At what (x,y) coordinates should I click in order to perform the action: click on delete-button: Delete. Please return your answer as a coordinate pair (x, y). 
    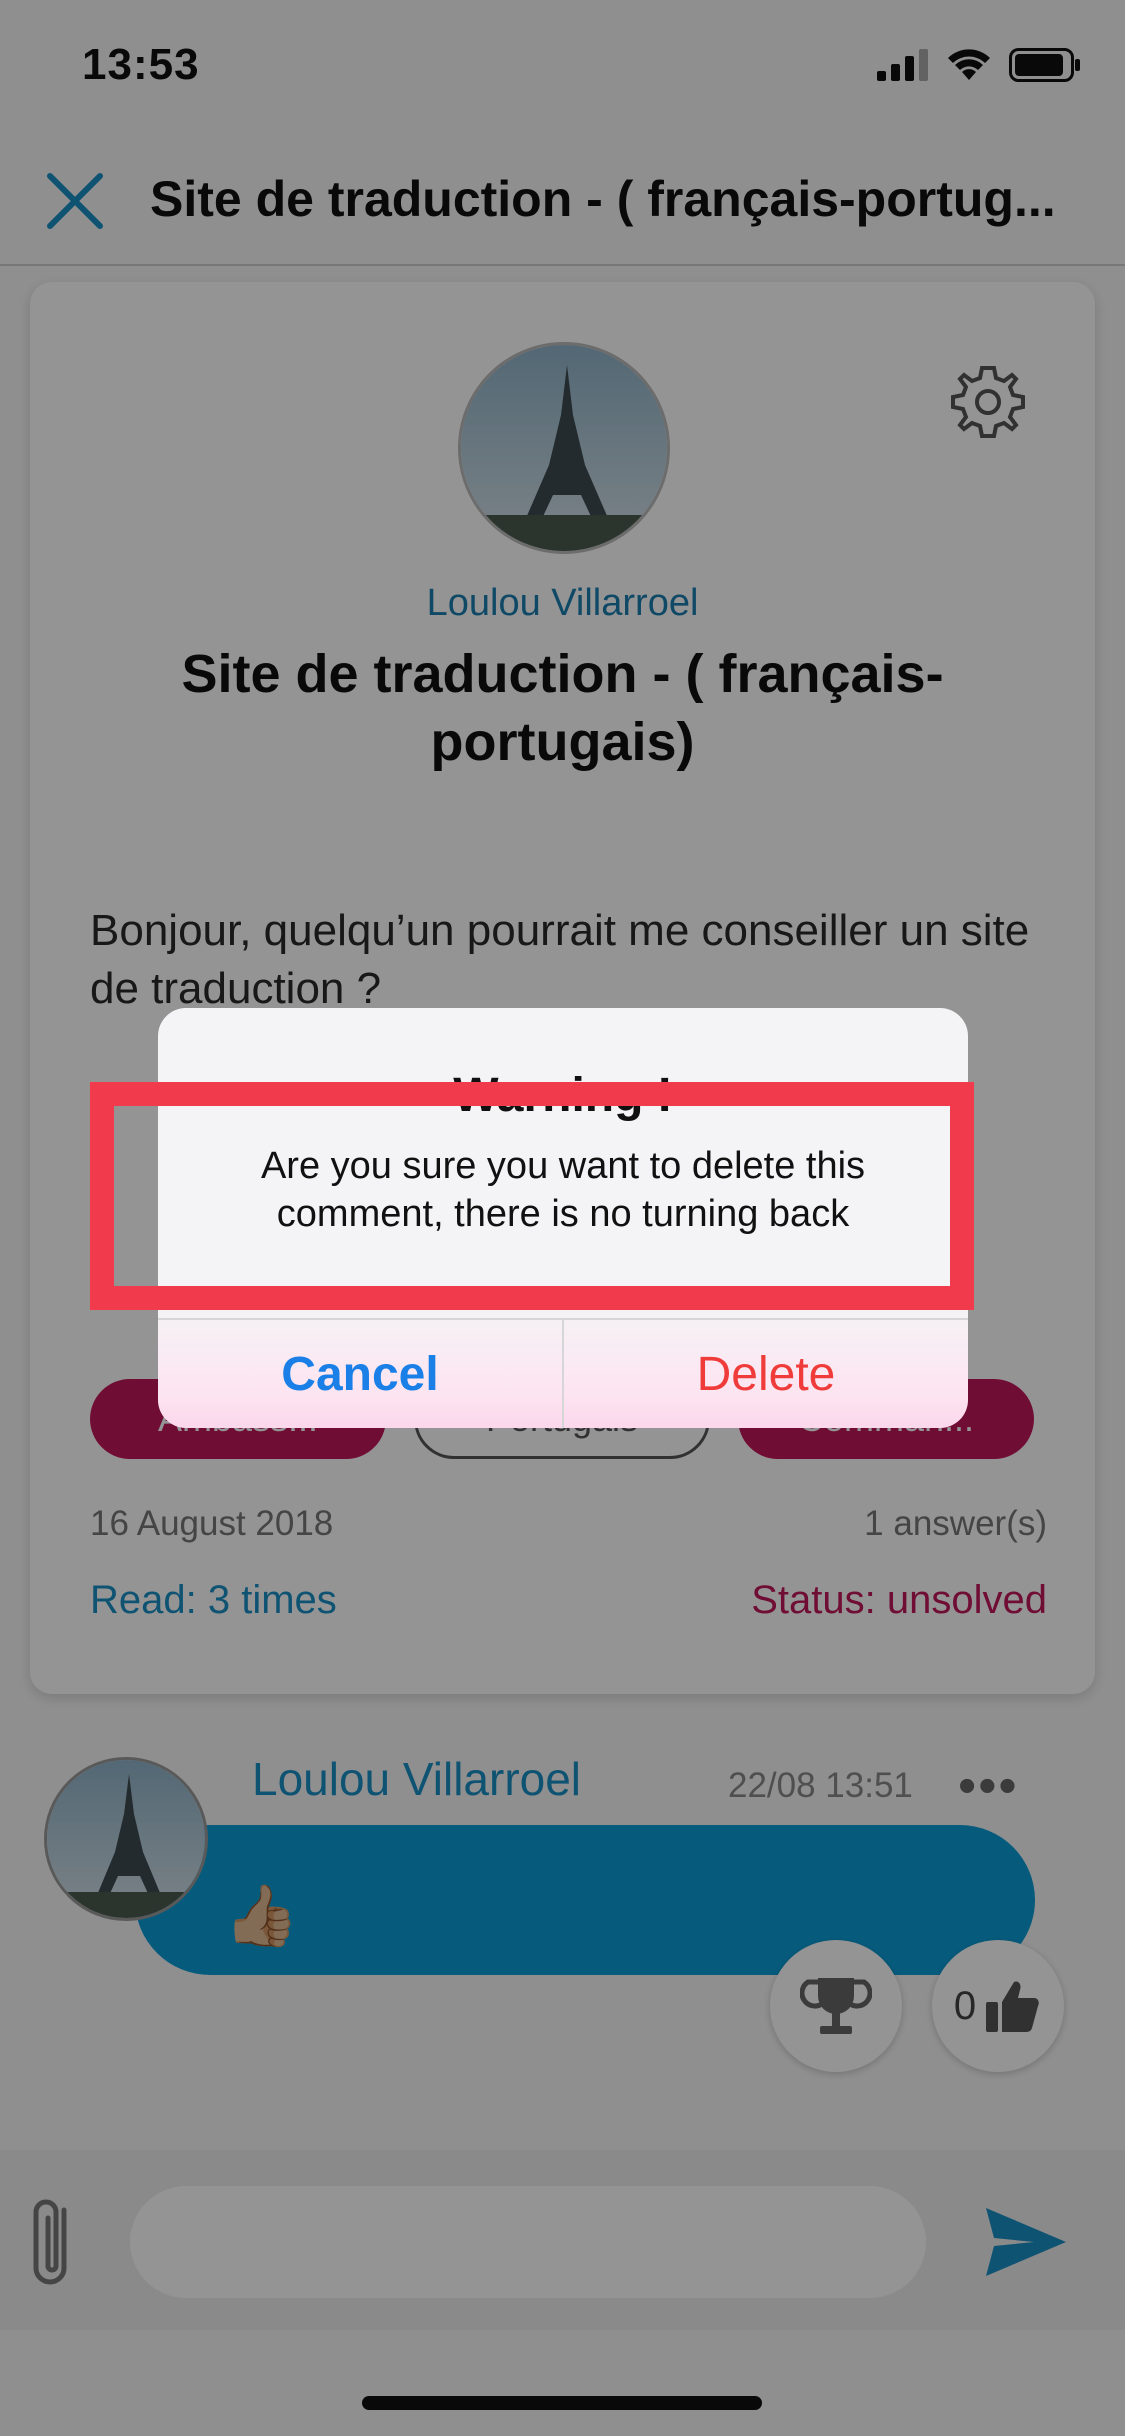
    Looking at the image, I should click on (766, 1374).